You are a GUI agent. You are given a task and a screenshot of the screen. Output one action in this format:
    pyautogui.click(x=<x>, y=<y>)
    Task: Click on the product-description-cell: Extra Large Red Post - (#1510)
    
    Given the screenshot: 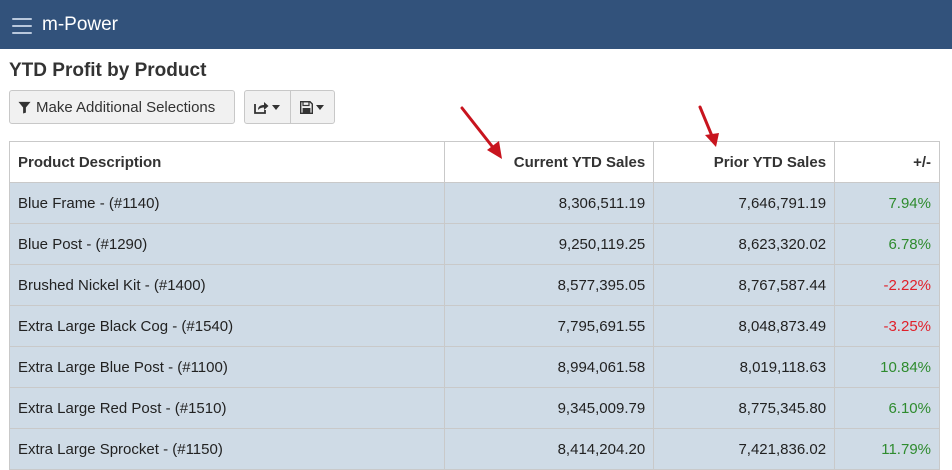 What is the action you would take?
    pyautogui.click(x=227, y=408)
    